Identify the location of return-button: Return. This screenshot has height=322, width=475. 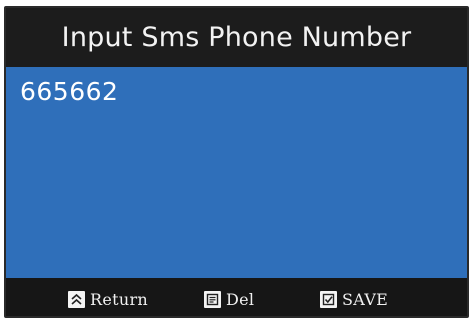
(108, 299).